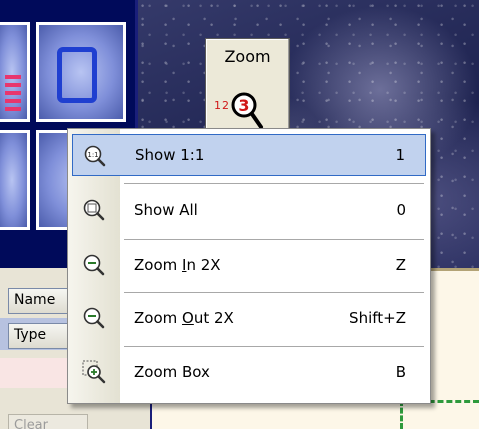  What do you see at coordinates (188, 318) in the screenshot?
I see `label-mnemonic: O` at bounding box center [188, 318].